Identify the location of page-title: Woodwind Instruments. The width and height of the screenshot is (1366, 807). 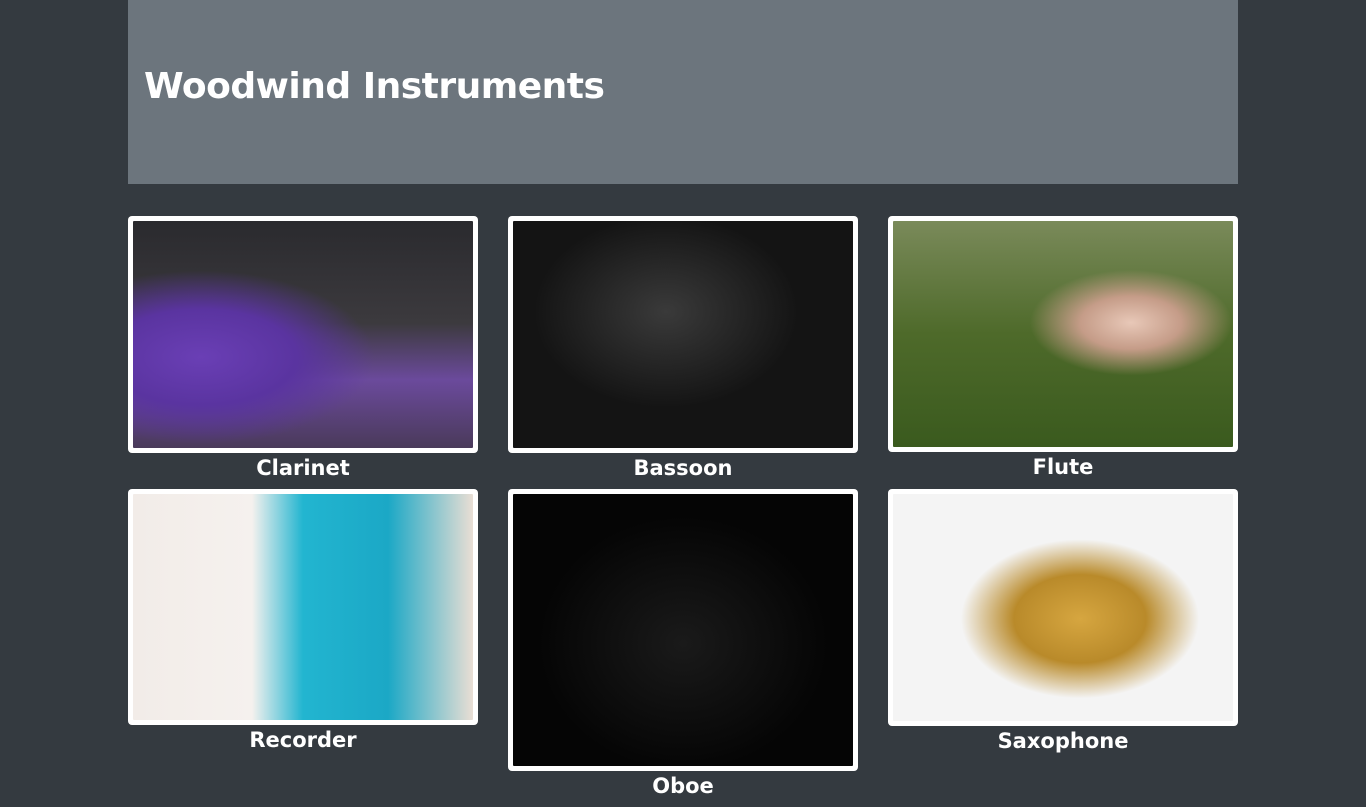
(374, 86).